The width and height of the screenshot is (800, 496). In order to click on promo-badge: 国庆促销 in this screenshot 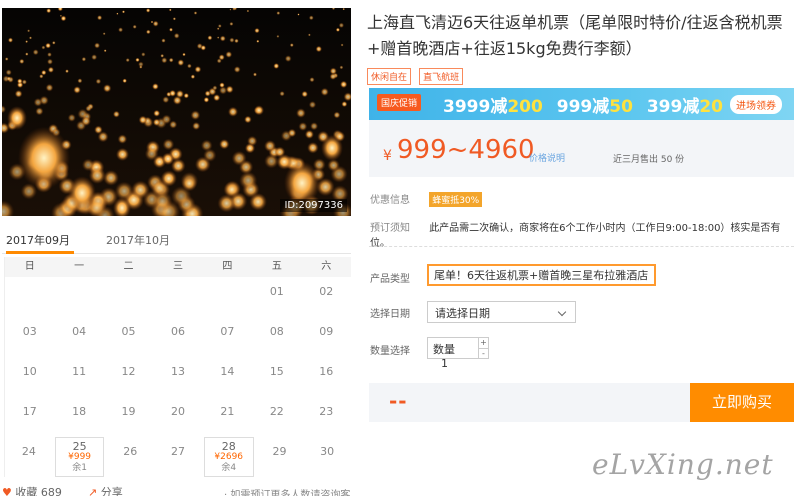, I will do `click(399, 102)`.